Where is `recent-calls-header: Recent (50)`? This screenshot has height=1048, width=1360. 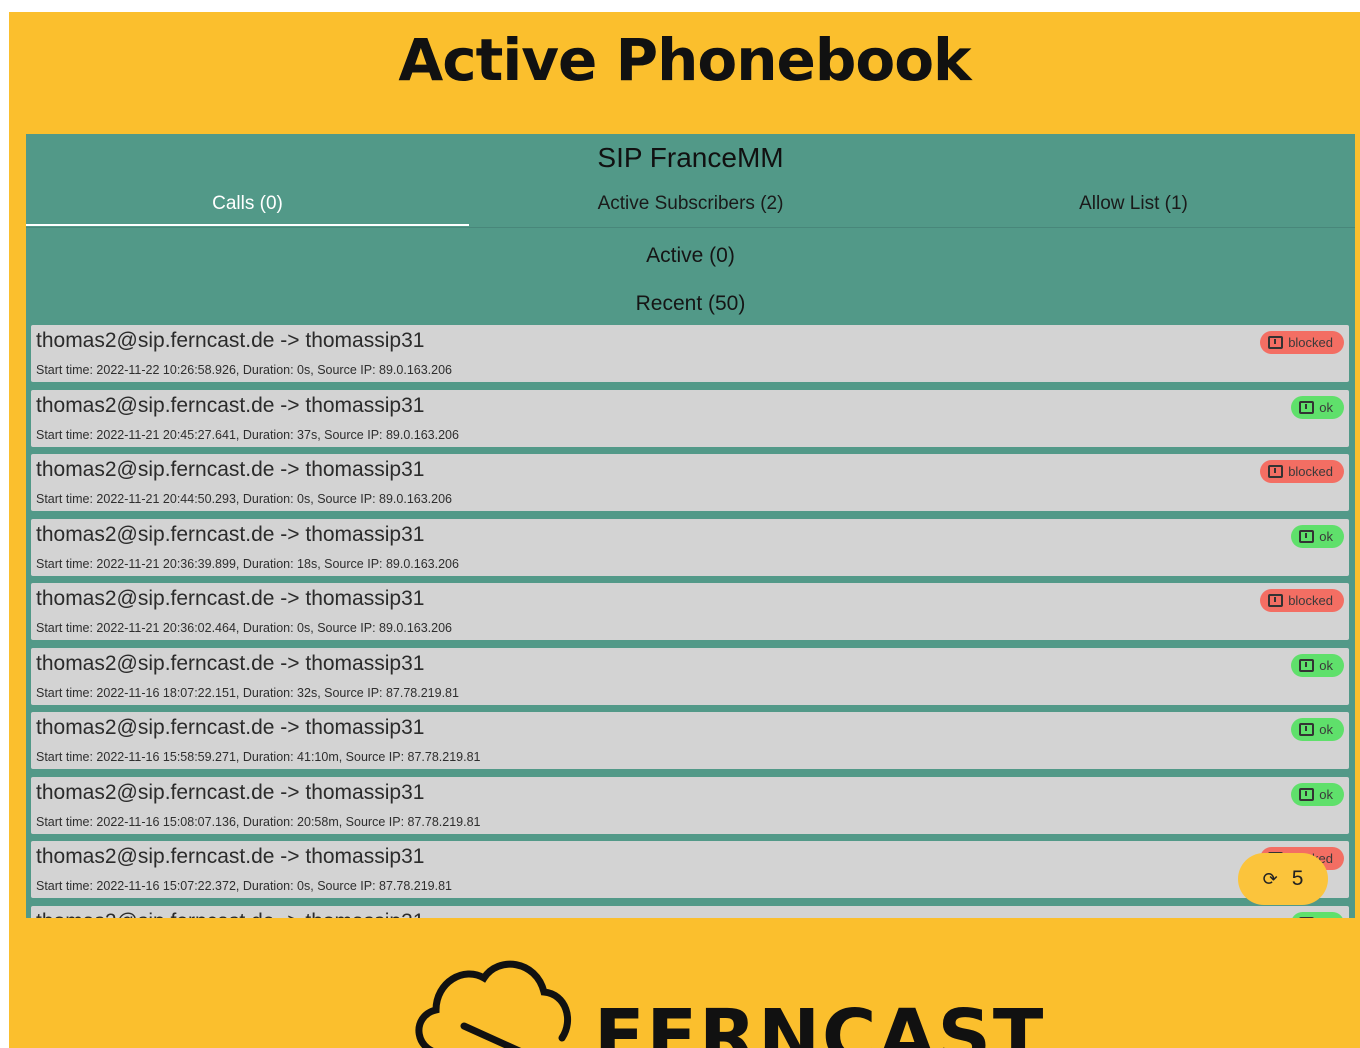 recent-calls-header: Recent (50) is located at coordinates (690, 304).